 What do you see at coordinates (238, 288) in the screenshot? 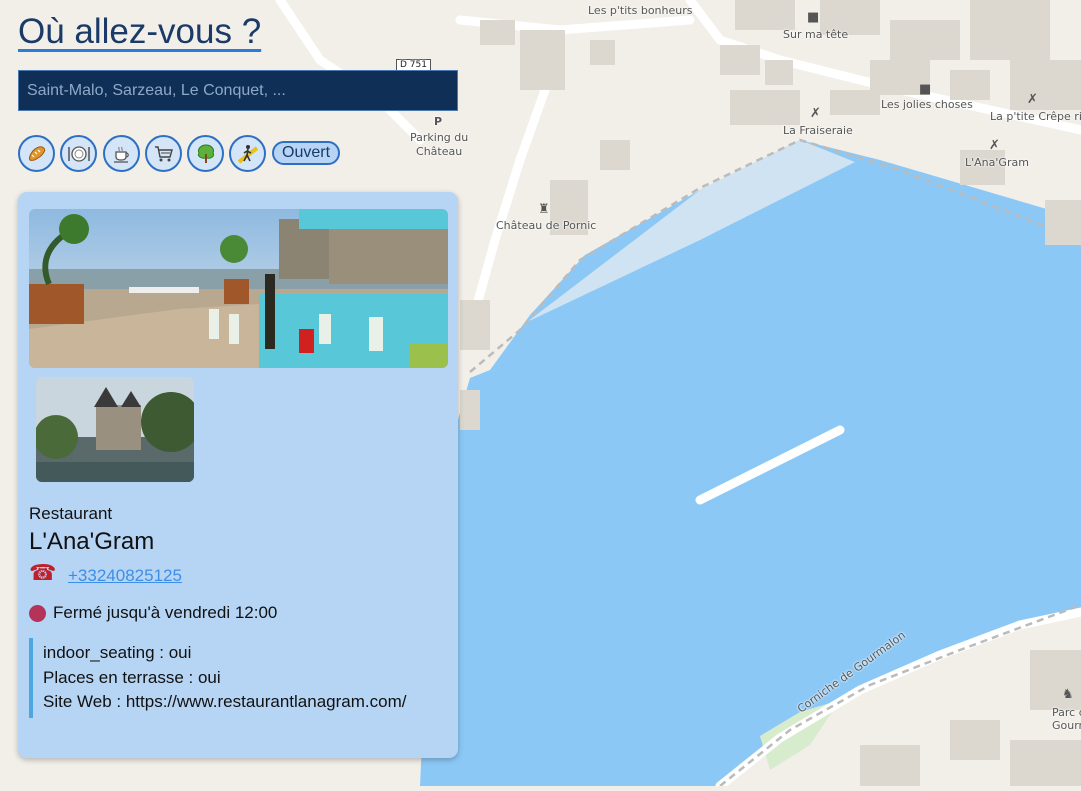
I see `terrace-photo` at bounding box center [238, 288].